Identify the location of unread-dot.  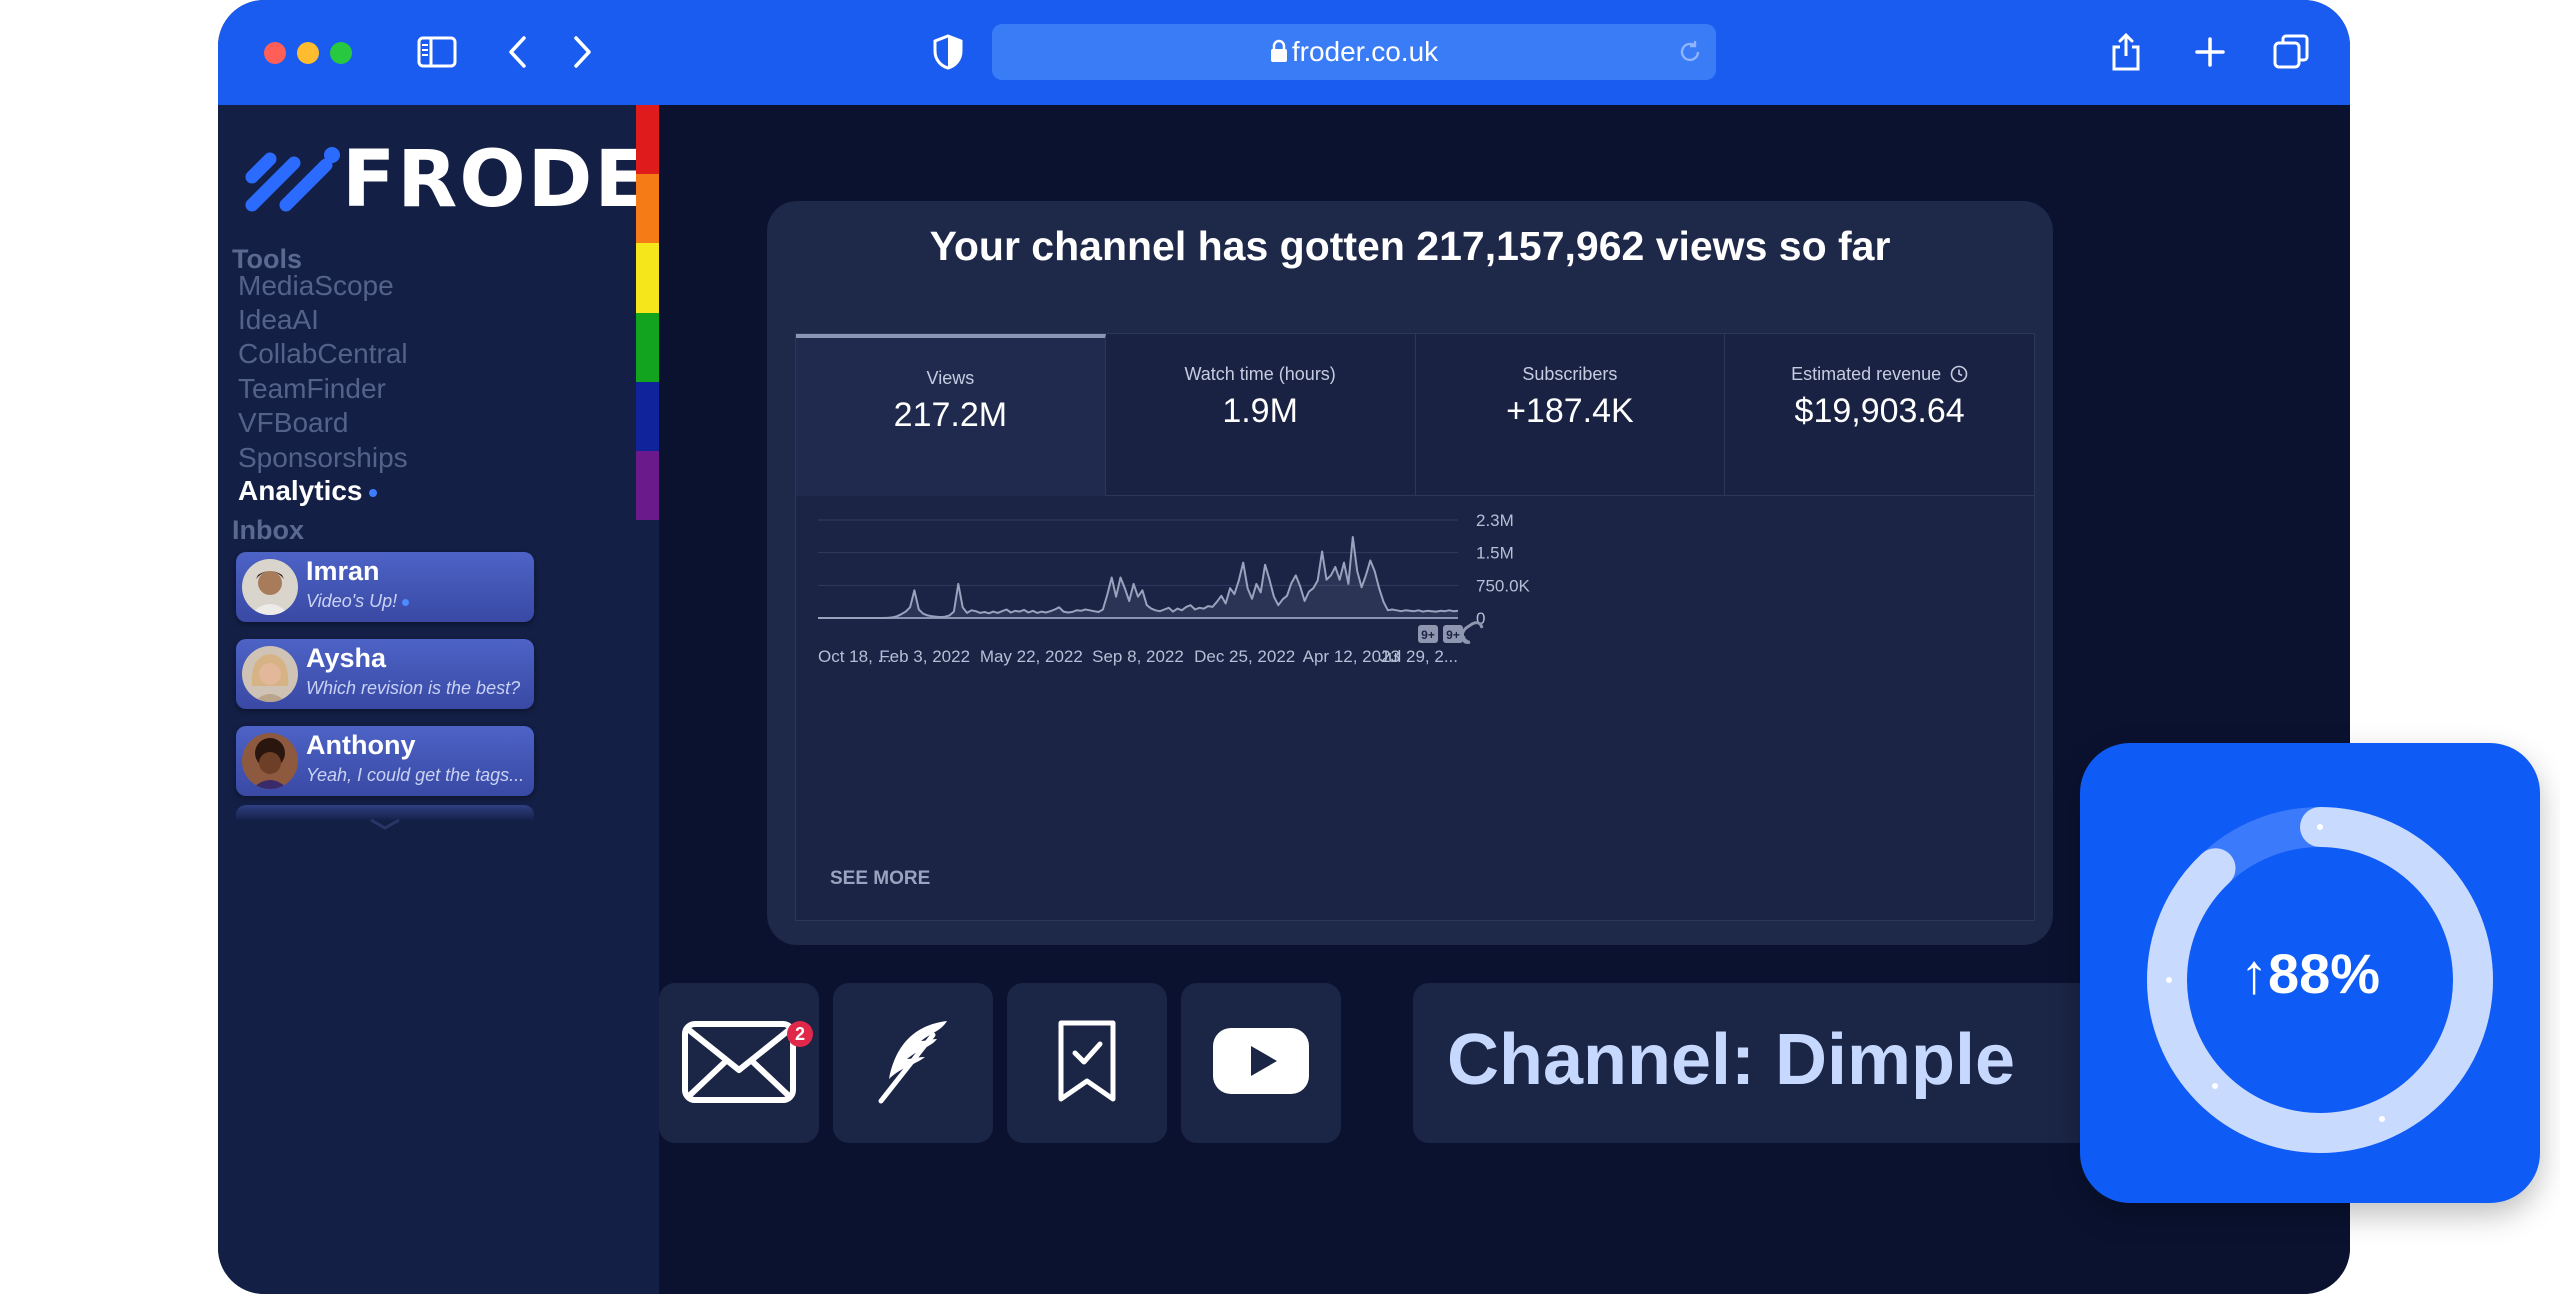
(406, 602).